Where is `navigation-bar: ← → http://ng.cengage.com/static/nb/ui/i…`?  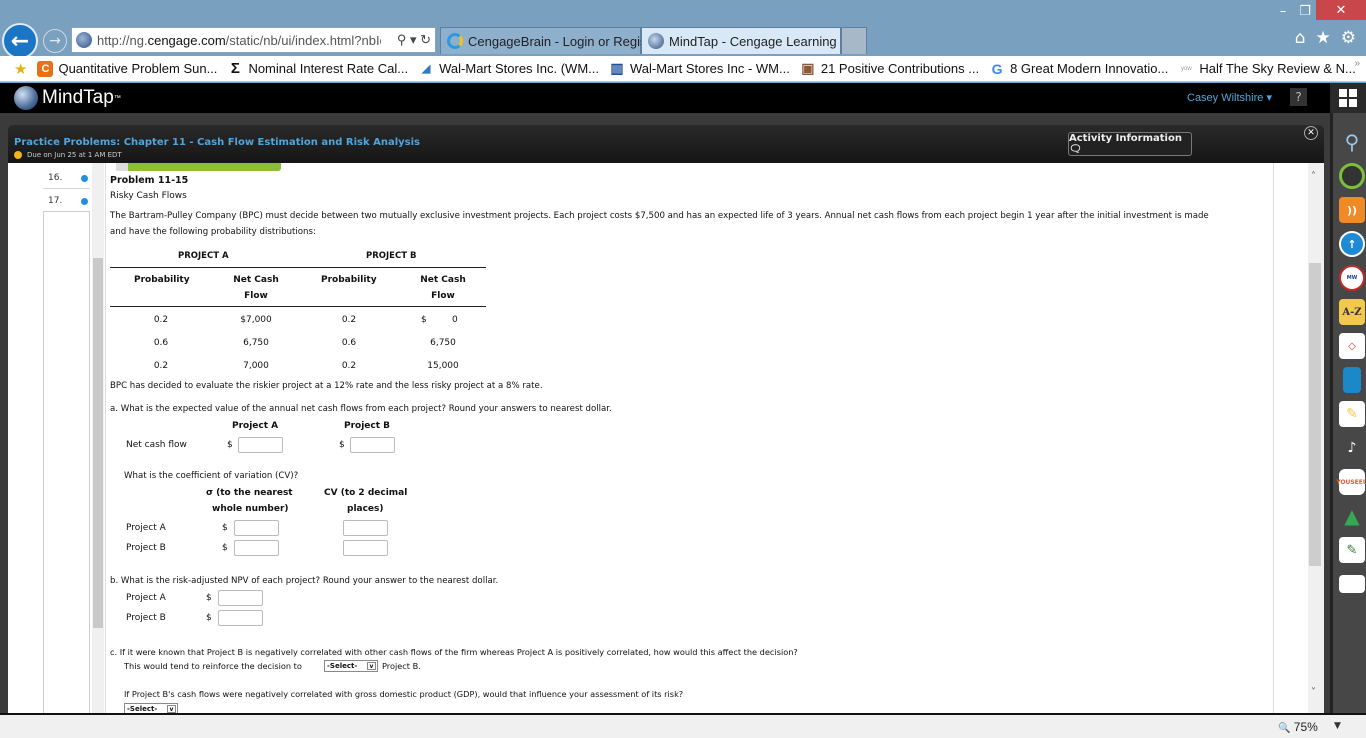 navigation-bar: ← → http://ng.cengage.com/static/nb/ui/i… is located at coordinates (683, 41).